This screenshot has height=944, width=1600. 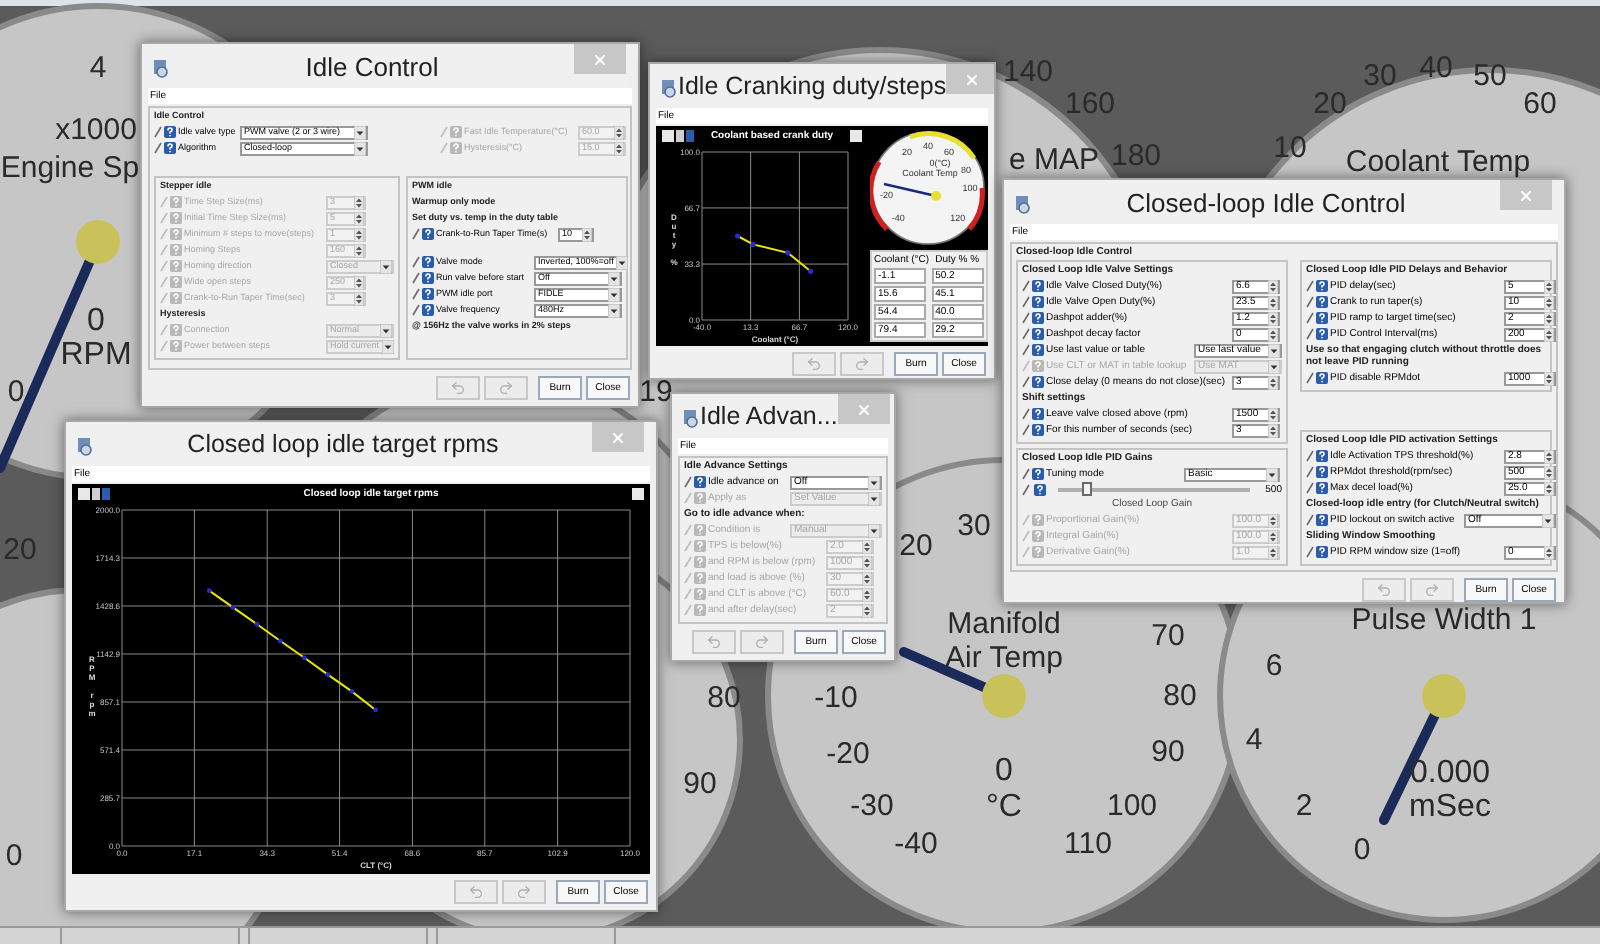 I want to click on gauge-tick-label: 19, so click(x=656, y=392).